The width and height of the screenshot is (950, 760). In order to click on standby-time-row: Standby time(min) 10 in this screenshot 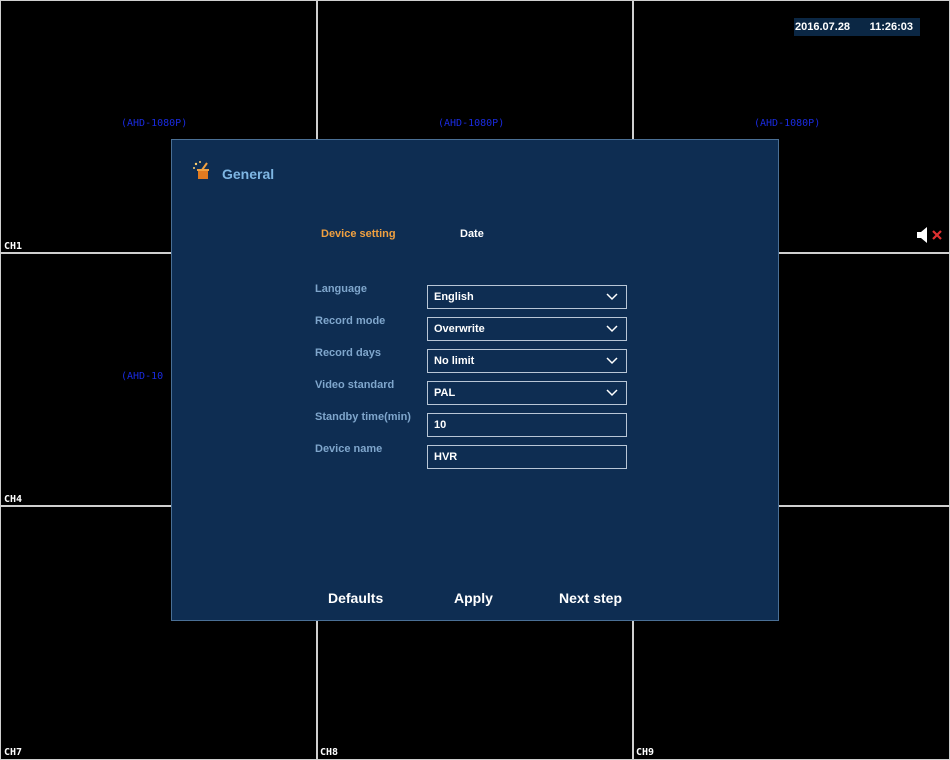, I will do `click(475, 424)`.